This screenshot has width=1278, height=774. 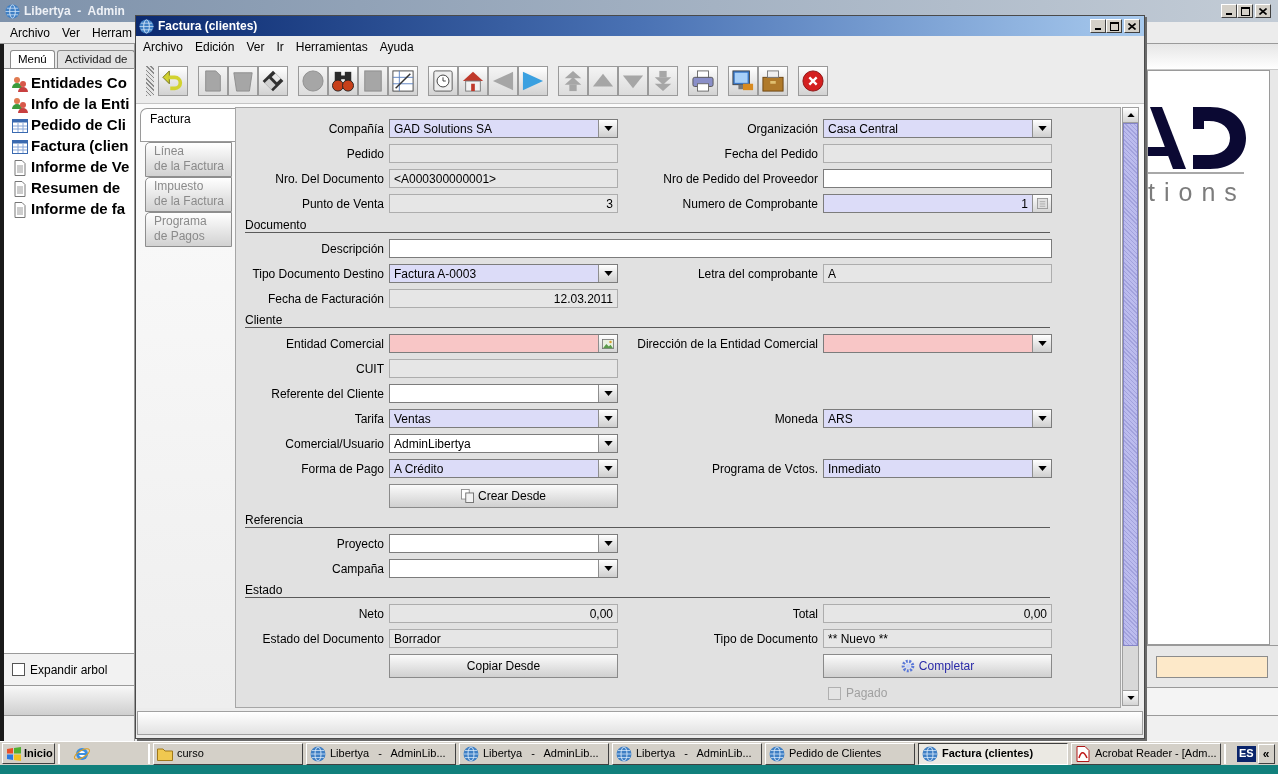 What do you see at coordinates (937, 638) in the screenshot?
I see `text-field: ** Nuevo **` at bounding box center [937, 638].